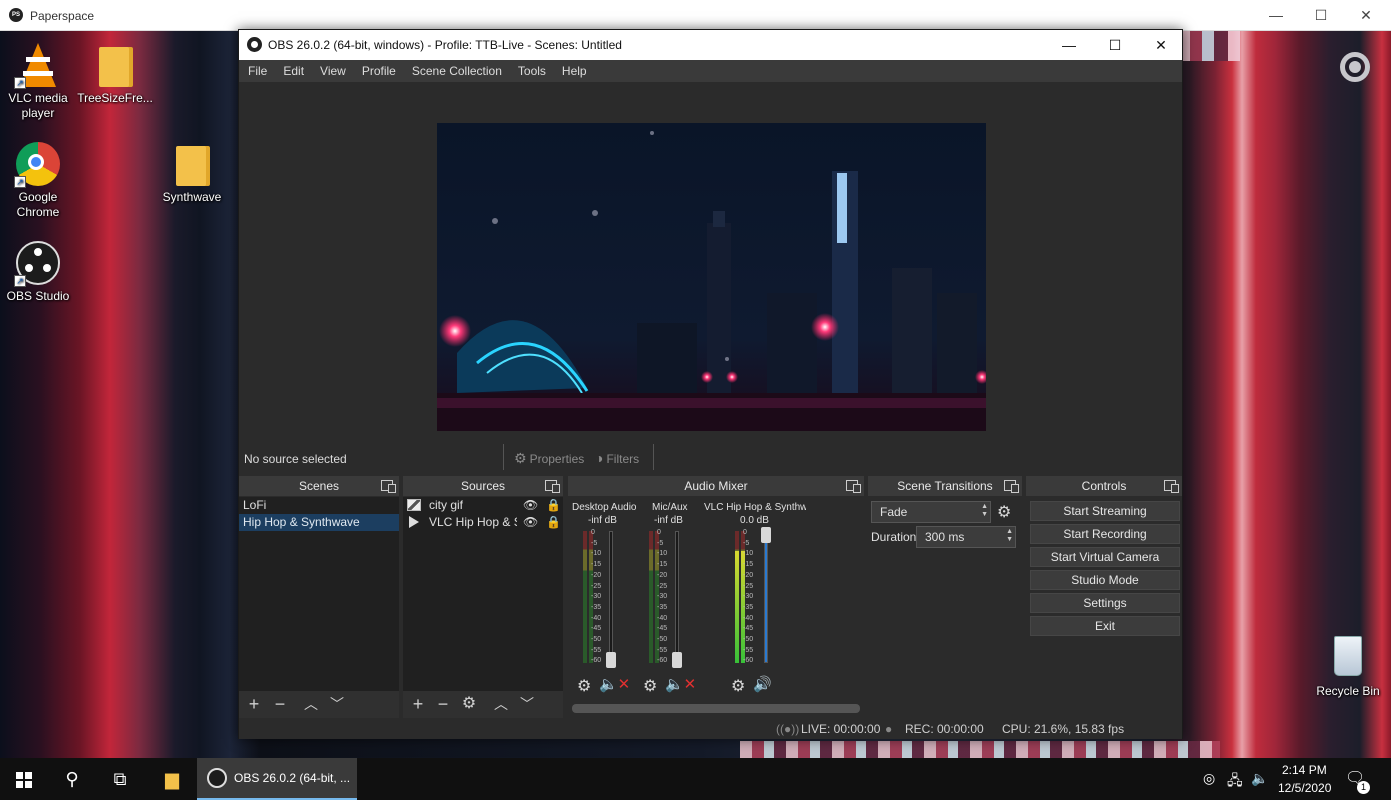 This screenshot has width=1391, height=800. I want to click on source-properties-gear-icon: ⚙, so click(469, 704).